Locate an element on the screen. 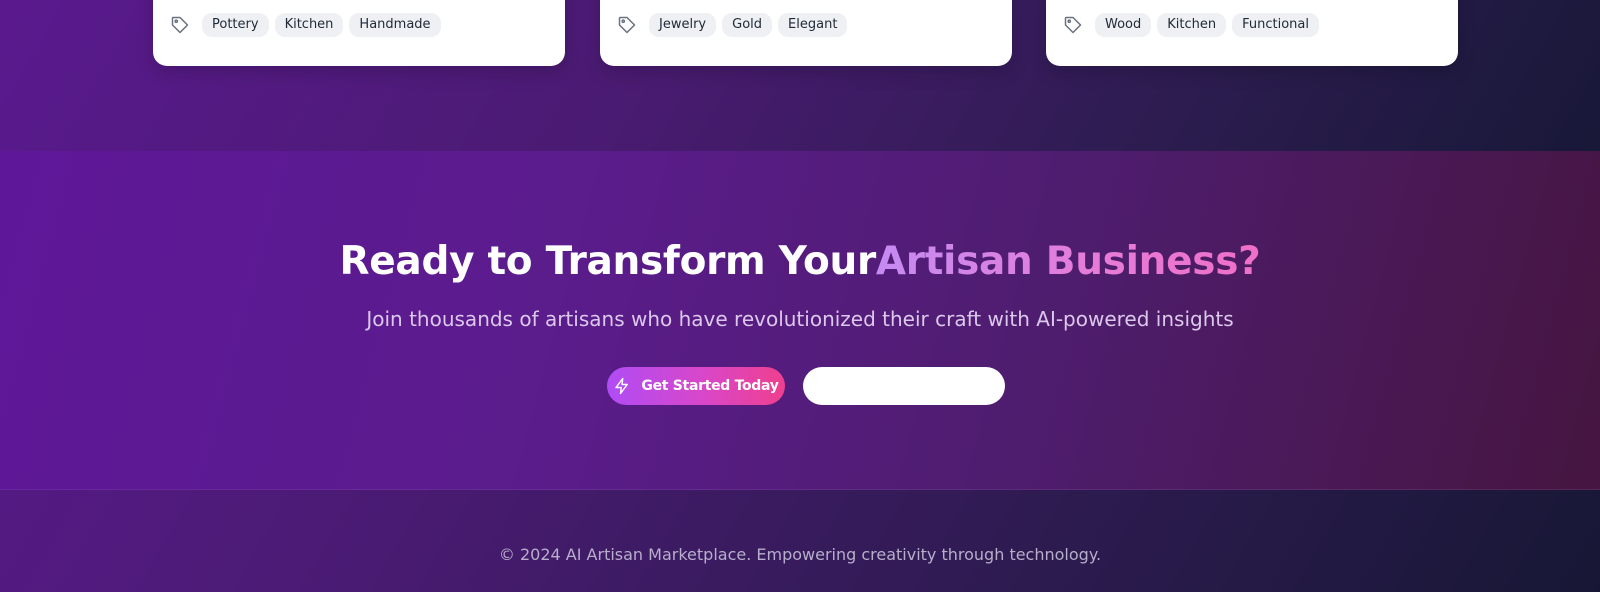 This screenshot has height=592, width=1600. tag-list: Wood Kitchen Functional is located at coordinates (1191, 25).